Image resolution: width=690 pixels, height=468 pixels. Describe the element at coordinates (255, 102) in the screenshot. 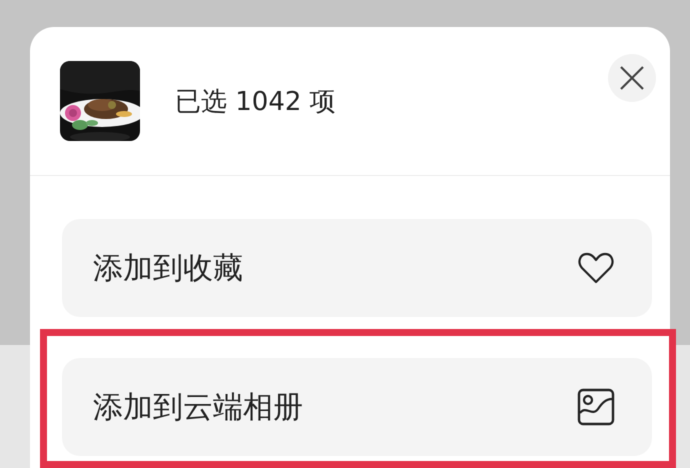

I see `selection-count: 已选 1042 项` at that location.